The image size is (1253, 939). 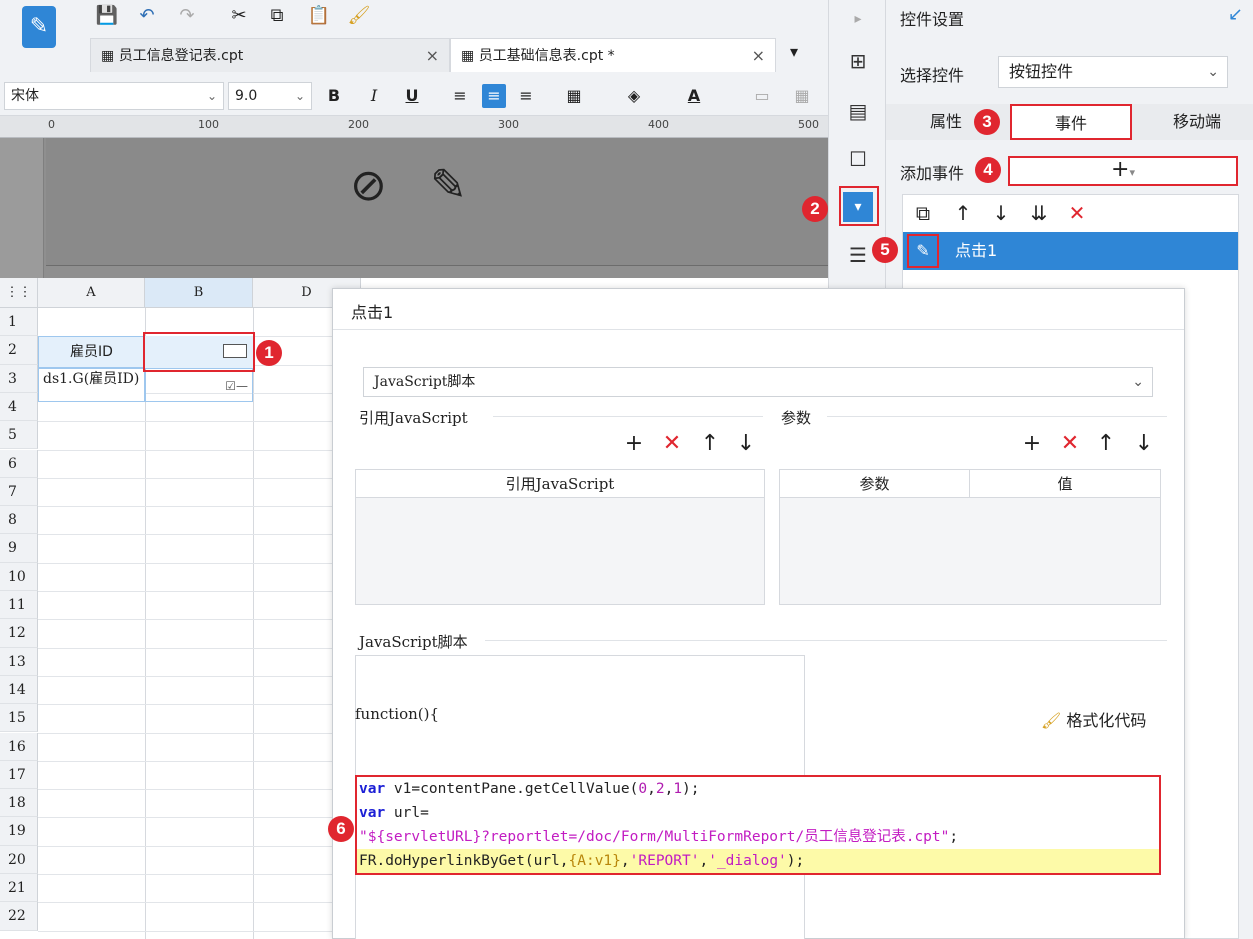 What do you see at coordinates (494, 96) in the screenshot?
I see `align-center-icon: ≡` at bounding box center [494, 96].